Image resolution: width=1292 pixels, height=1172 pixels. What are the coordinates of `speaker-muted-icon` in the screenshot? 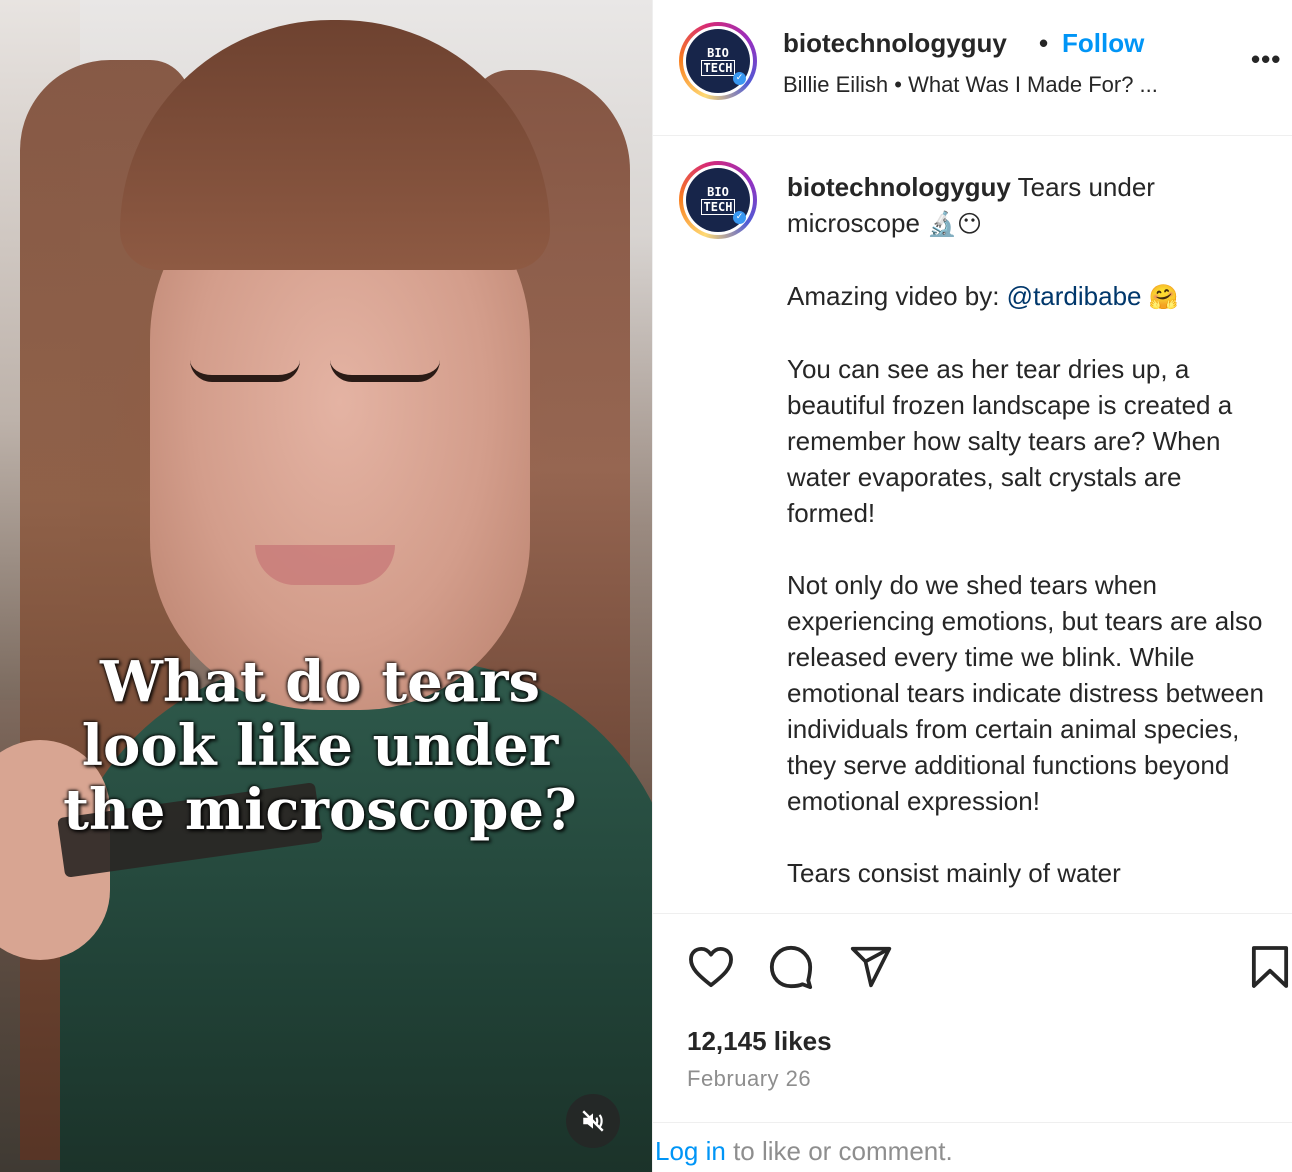 It's located at (593, 1121).